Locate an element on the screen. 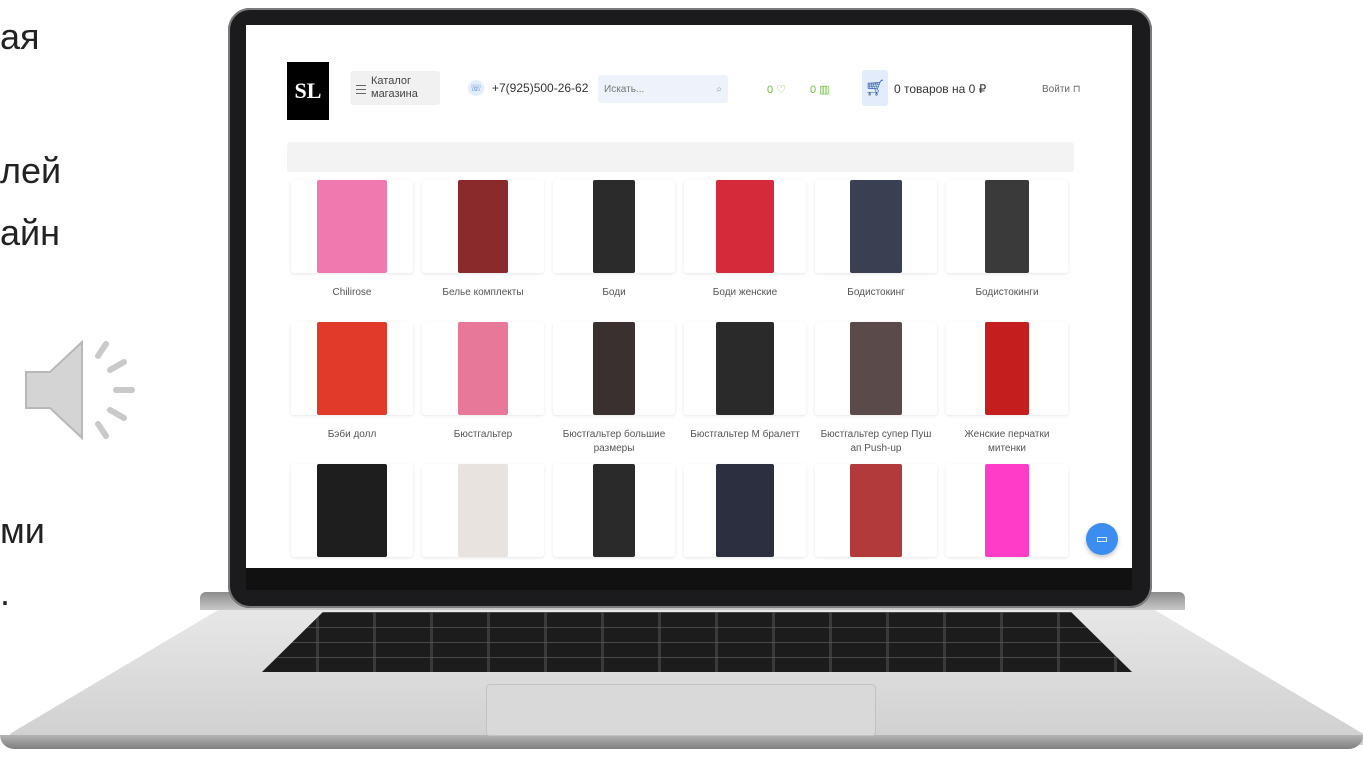  catalog-button: Каталог магазина is located at coordinates (395, 88).